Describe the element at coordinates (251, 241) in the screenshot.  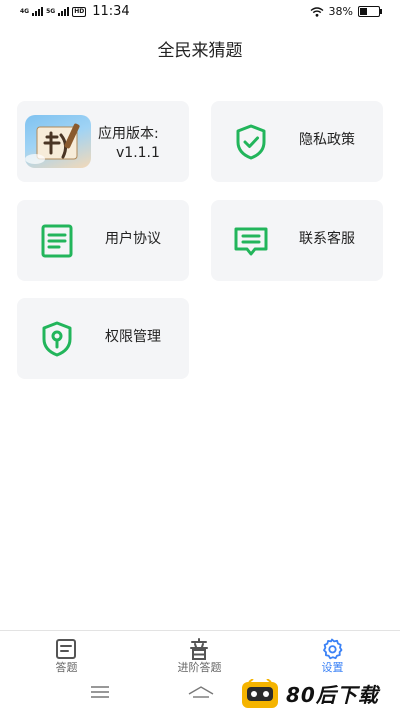
I see `chat-bubble-icon` at that location.